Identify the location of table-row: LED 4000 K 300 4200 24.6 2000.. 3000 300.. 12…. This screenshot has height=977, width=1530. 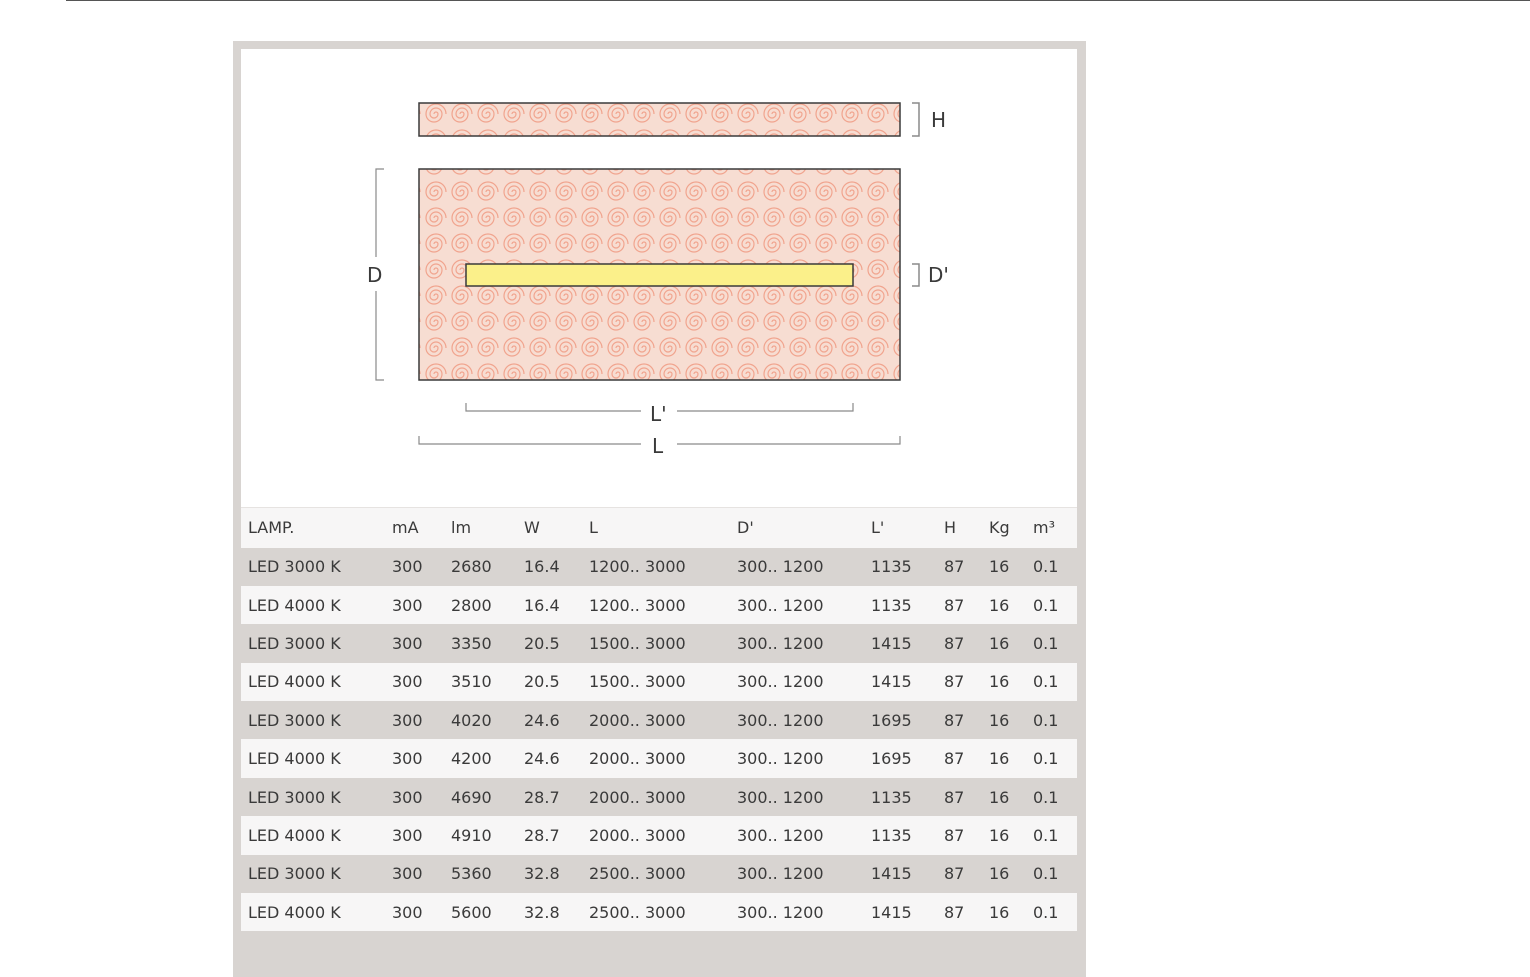
(659, 758).